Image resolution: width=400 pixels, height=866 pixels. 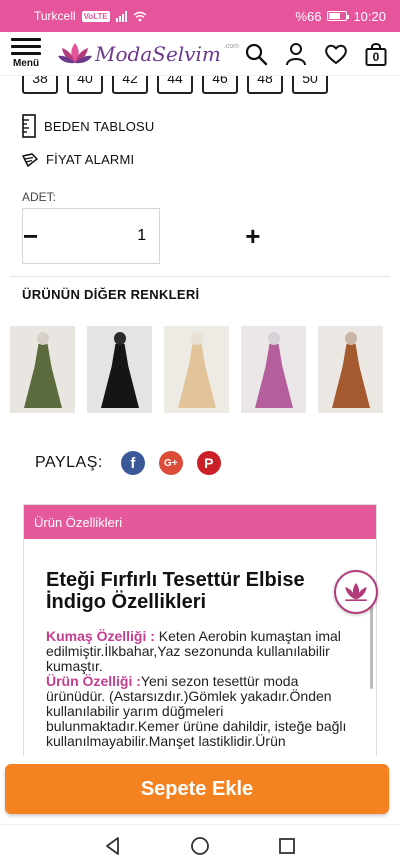 I want to click on user-icon, so click(x=296, y=54).